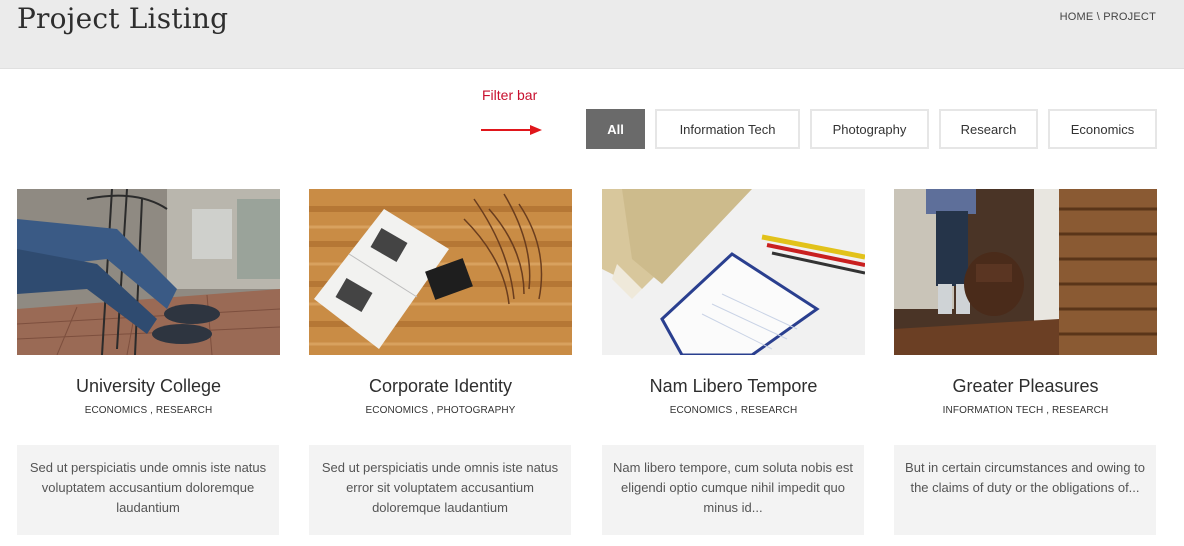 The width and height of the screenshot is (1184, 546). I want to click on project-title: Corporate Identity, so click(440, 386).